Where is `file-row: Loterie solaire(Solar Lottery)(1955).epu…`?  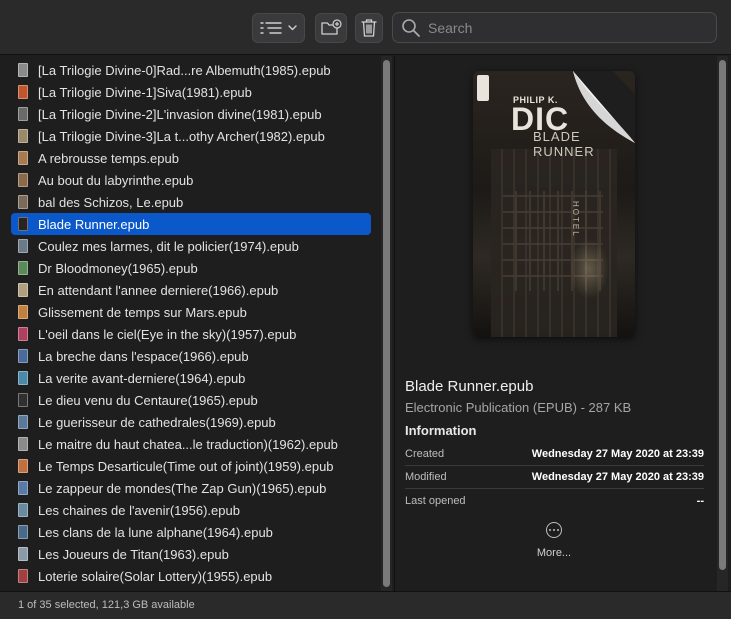
file-row: Loterie solaire(Solar Lottery)(1955).epu… is located at coordinates (191, 576).